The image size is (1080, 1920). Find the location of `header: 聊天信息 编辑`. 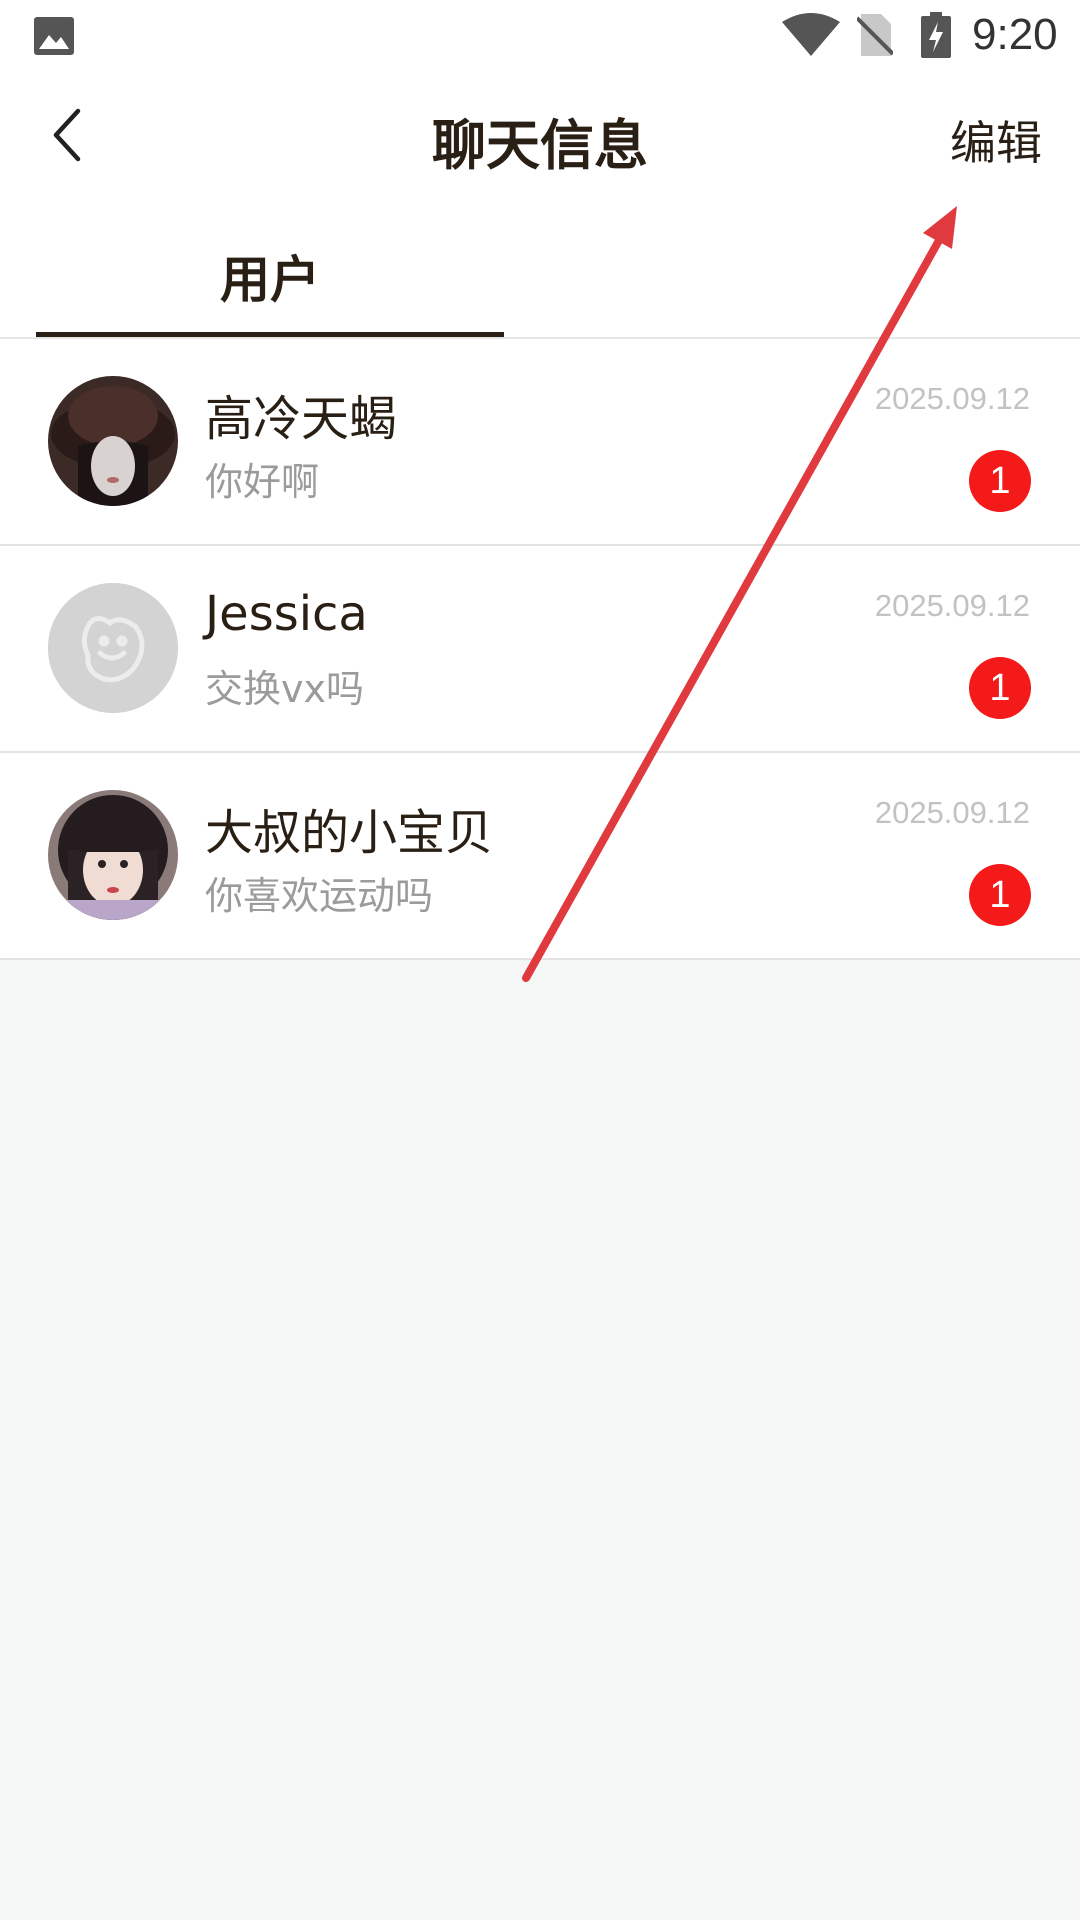

header: 聊天信息 编辑 is located at coordinates (540, 137).